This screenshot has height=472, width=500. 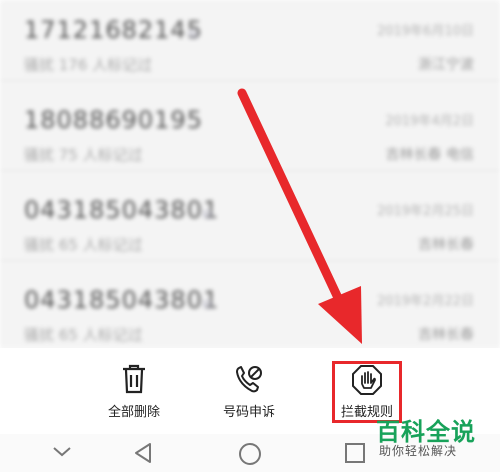 What do you see at coordinates (429, 121) in the screenshot?
I see `call-date: 2019年4月2日` at bounding box center [429, 121].